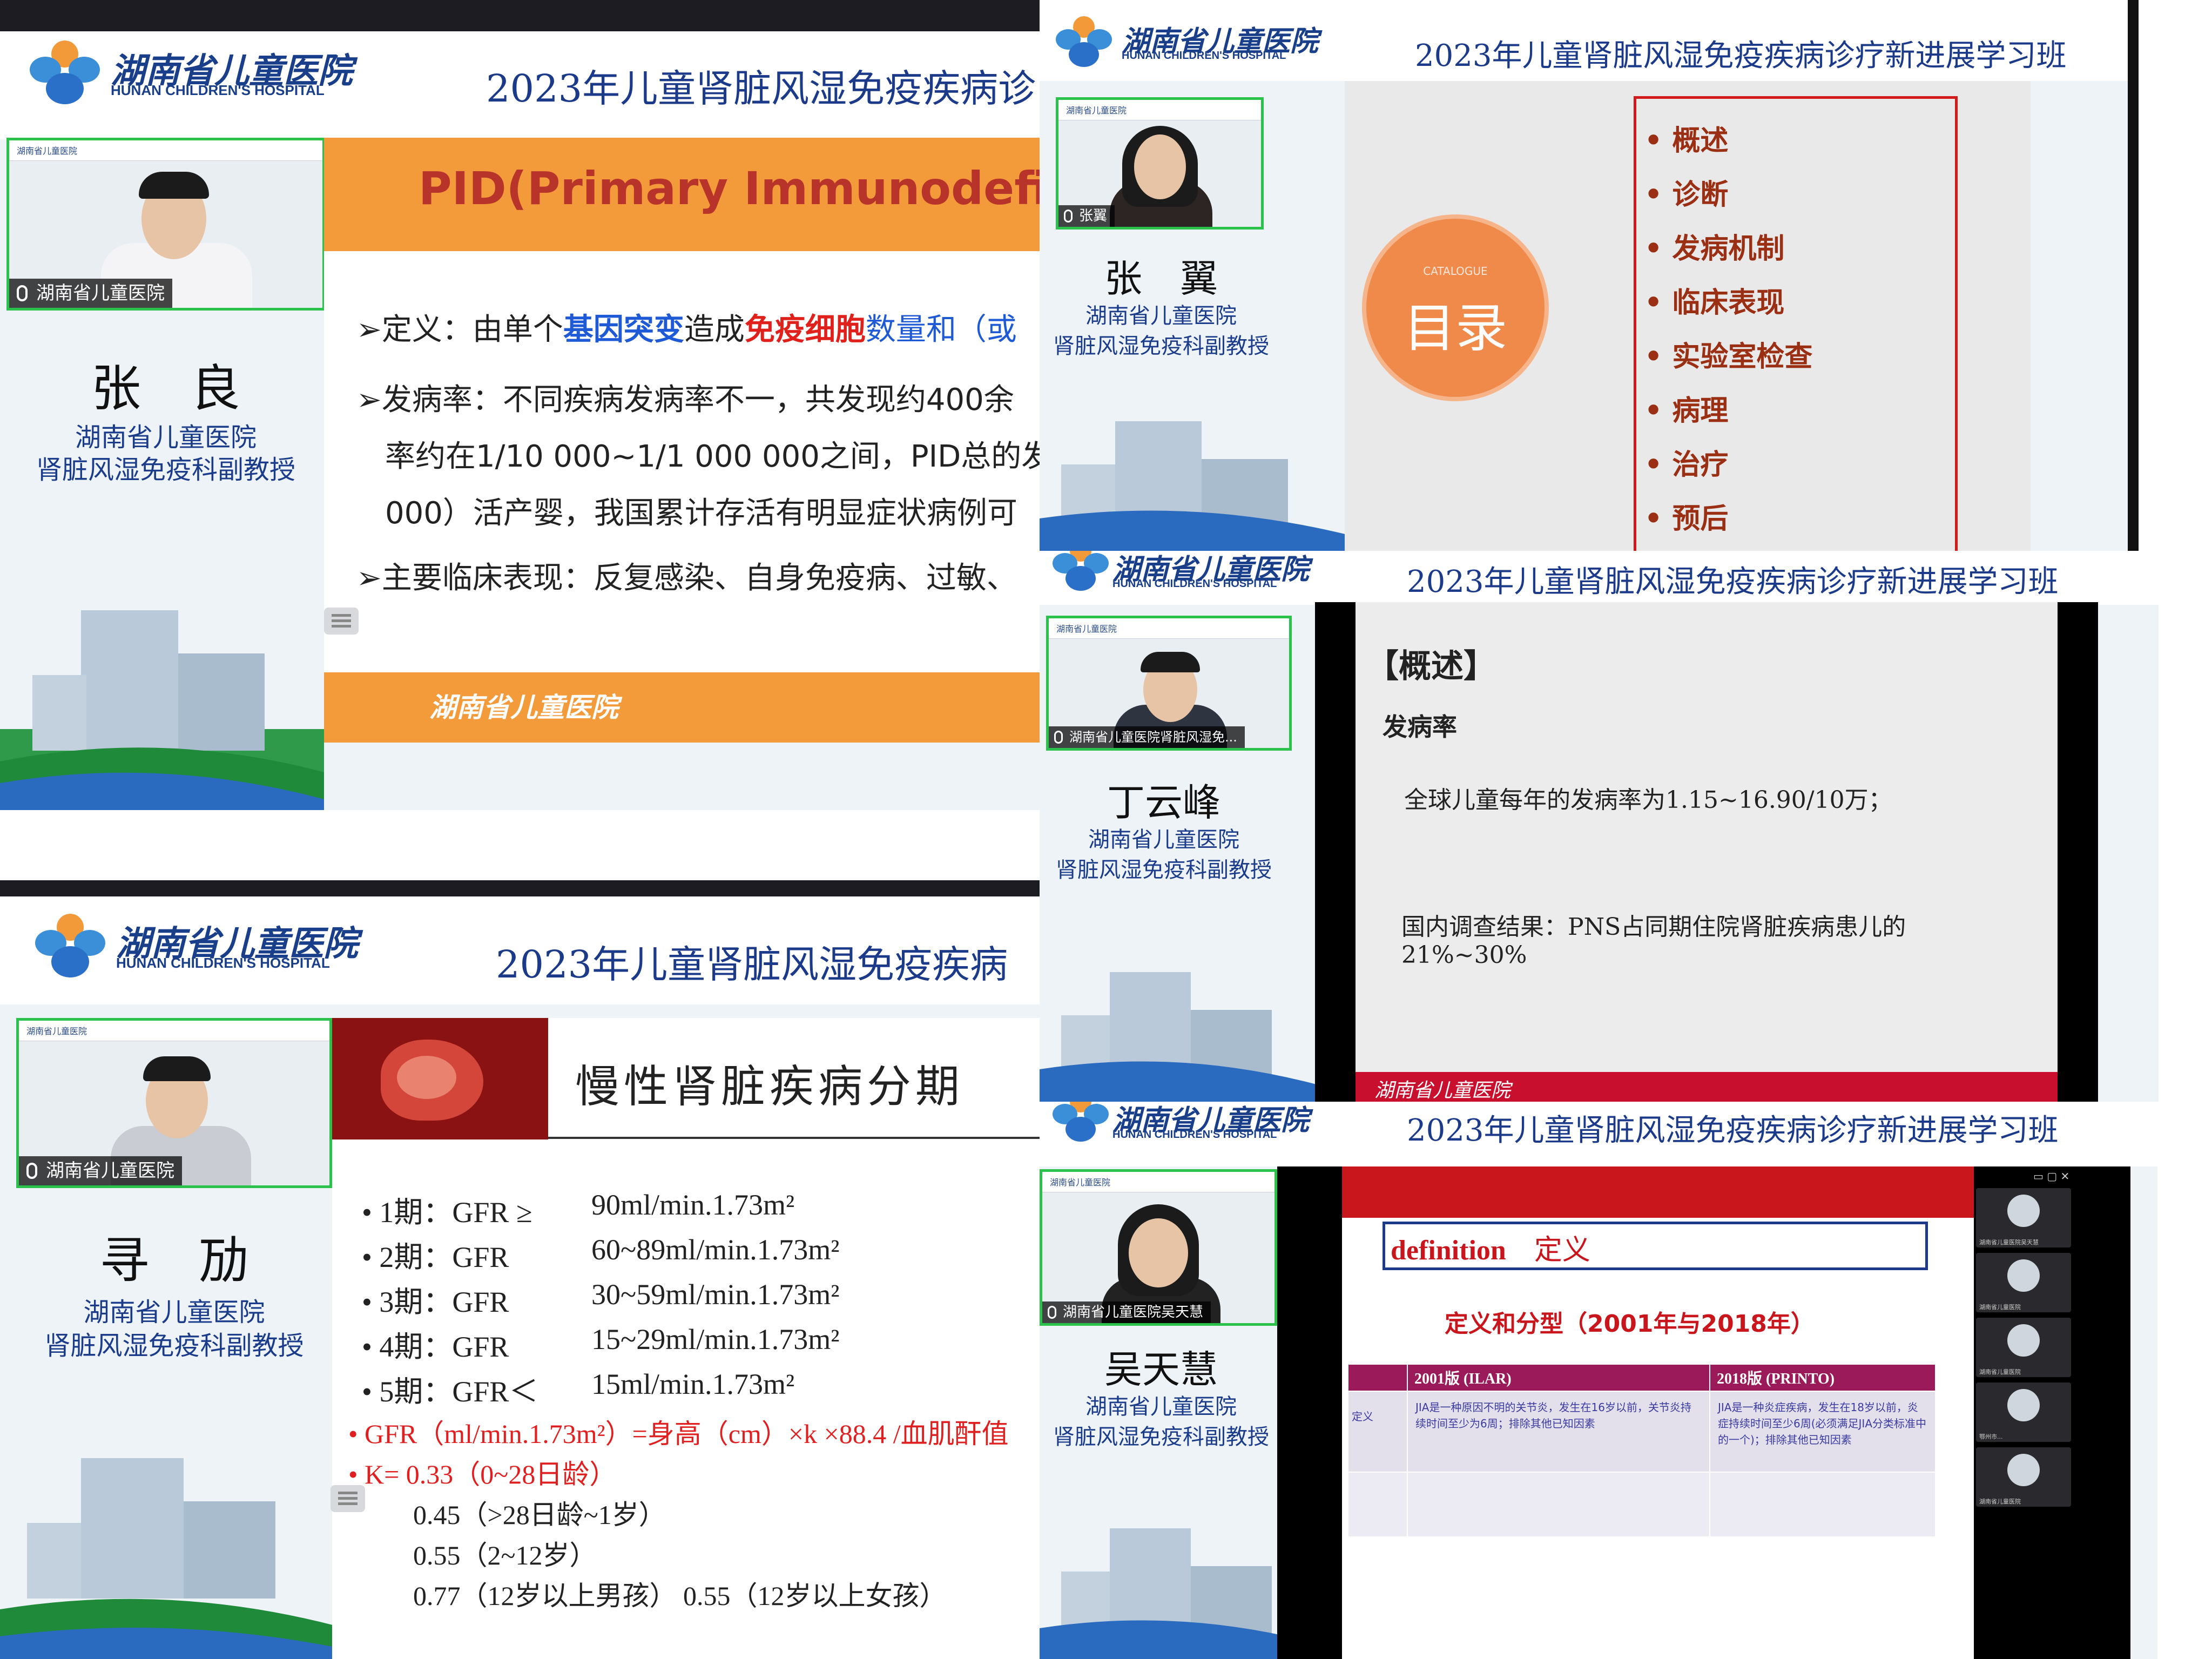 The width and height of the screenshot is (2212, 1659). What do you see at coordinates (1686, 408) in the screenshot?
I see `catalogue-item: • 病理` at bounding box center [1686, 408].